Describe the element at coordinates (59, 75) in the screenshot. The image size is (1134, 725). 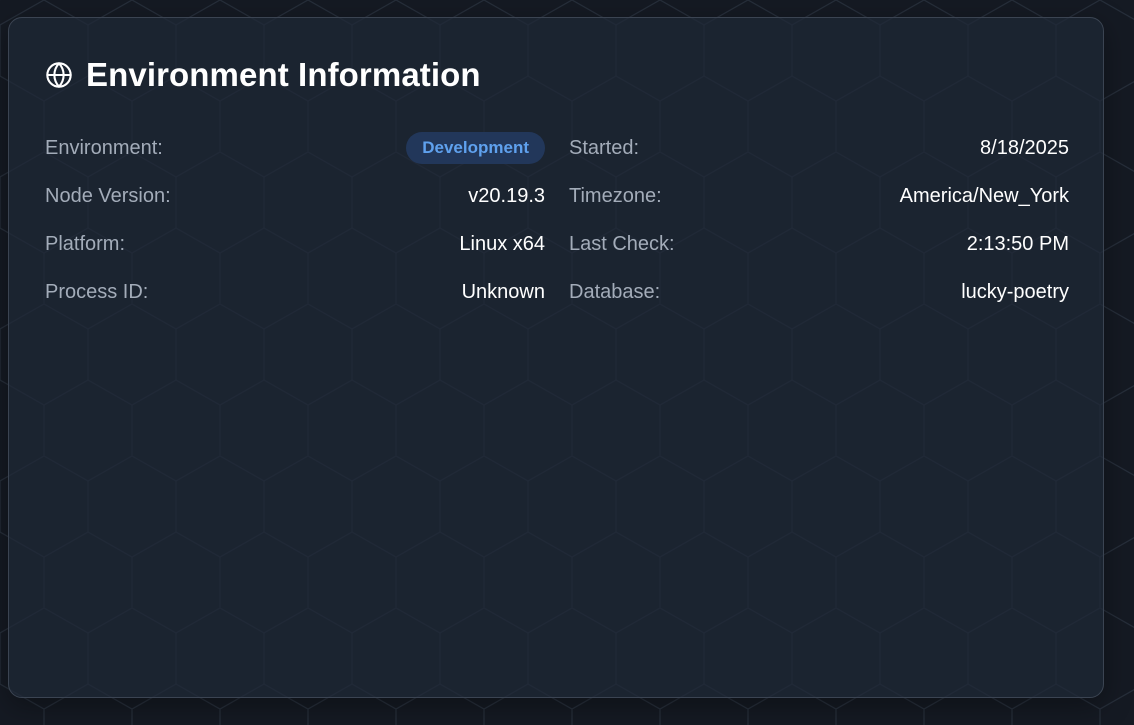
I see `globe-icon` at that location.